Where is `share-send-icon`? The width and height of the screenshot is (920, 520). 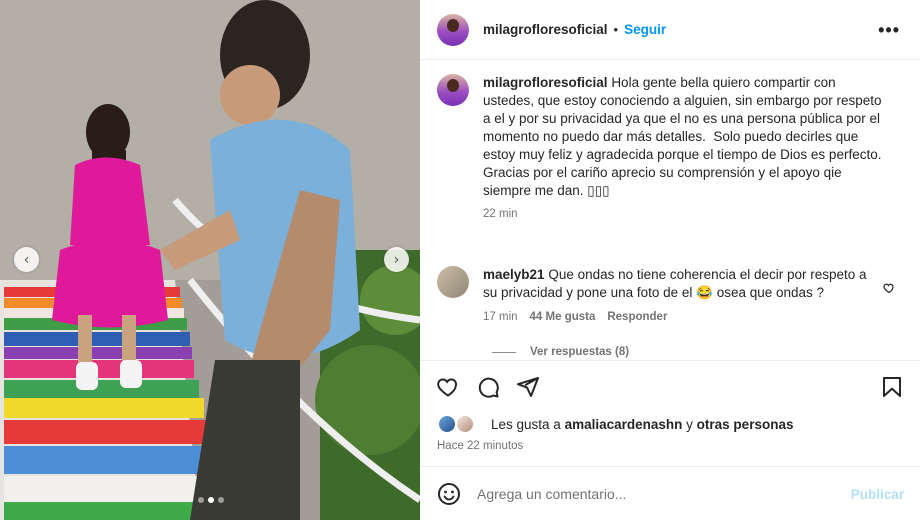
share-send-icon is located at coordinates (528, 387).